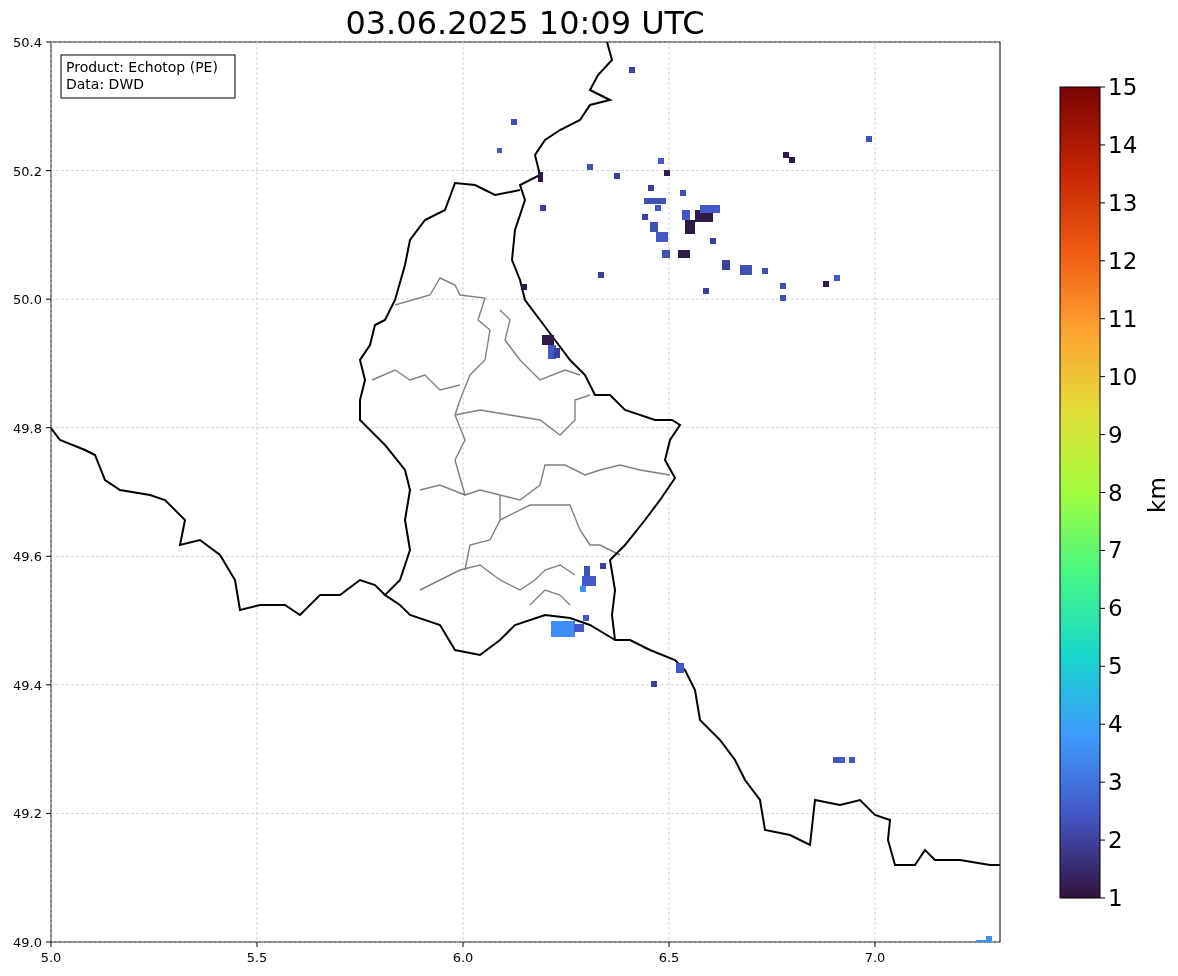 The width and height of the screenshot is (1178, 976). I want to click on colorbar-tick-label: 15, so click(1123, 87).